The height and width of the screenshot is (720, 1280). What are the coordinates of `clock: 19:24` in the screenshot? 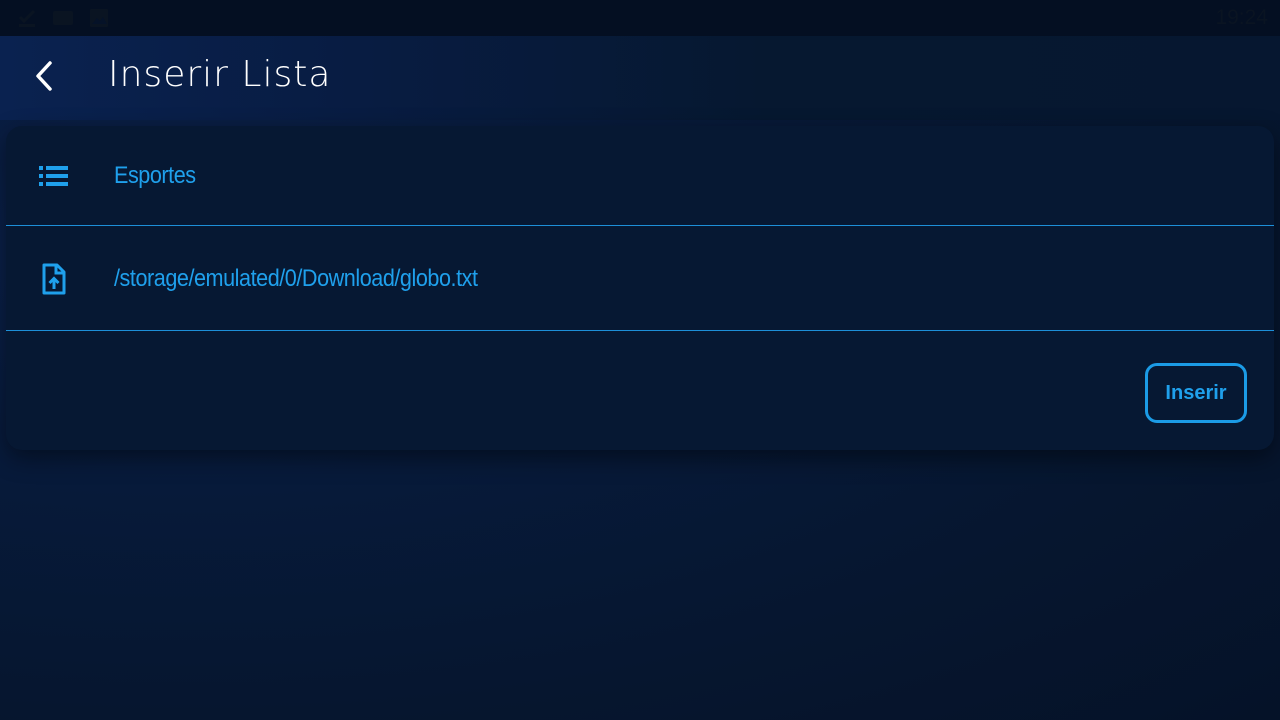 It's located at (1241, 17).